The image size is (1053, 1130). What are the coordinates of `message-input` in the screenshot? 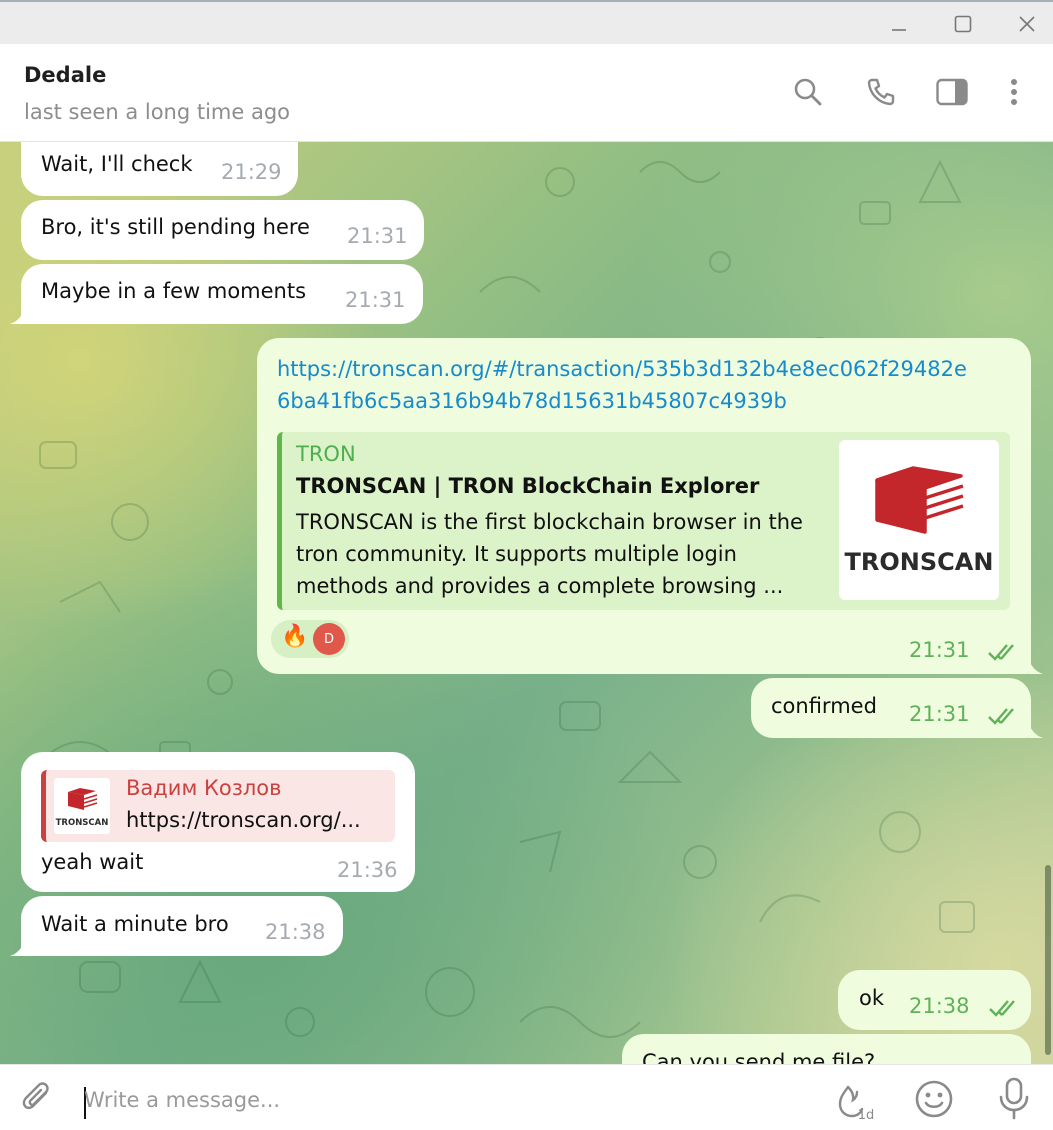 It's located at (434, 1100).